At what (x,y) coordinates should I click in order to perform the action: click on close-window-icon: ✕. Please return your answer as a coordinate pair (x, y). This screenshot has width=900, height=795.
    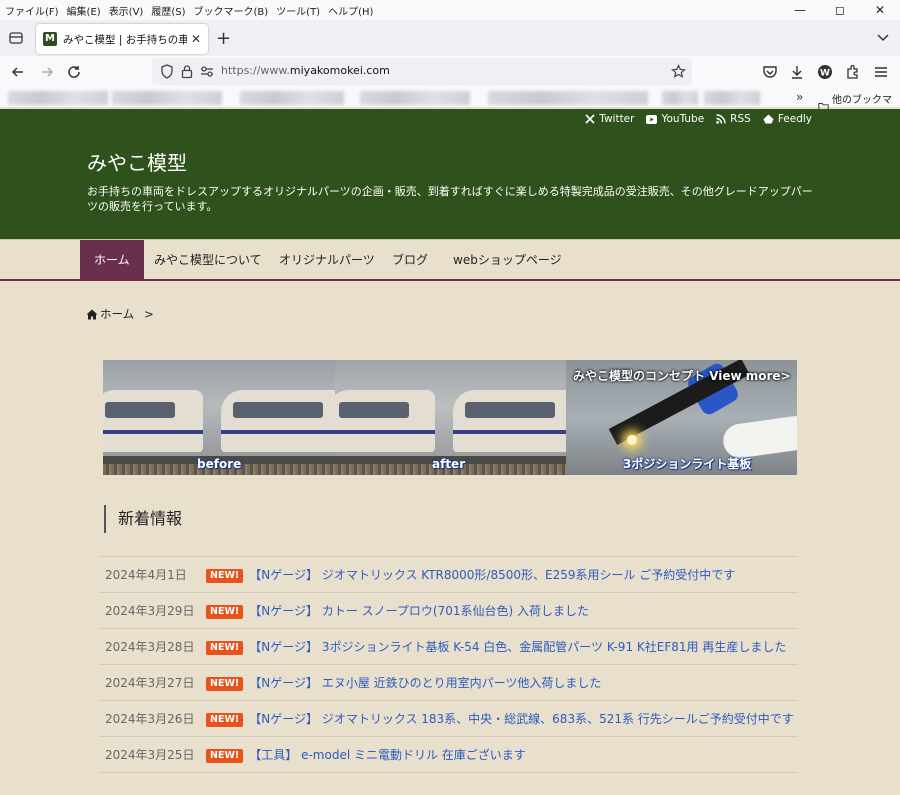
    Looking at the image, I should click on (880, 10).